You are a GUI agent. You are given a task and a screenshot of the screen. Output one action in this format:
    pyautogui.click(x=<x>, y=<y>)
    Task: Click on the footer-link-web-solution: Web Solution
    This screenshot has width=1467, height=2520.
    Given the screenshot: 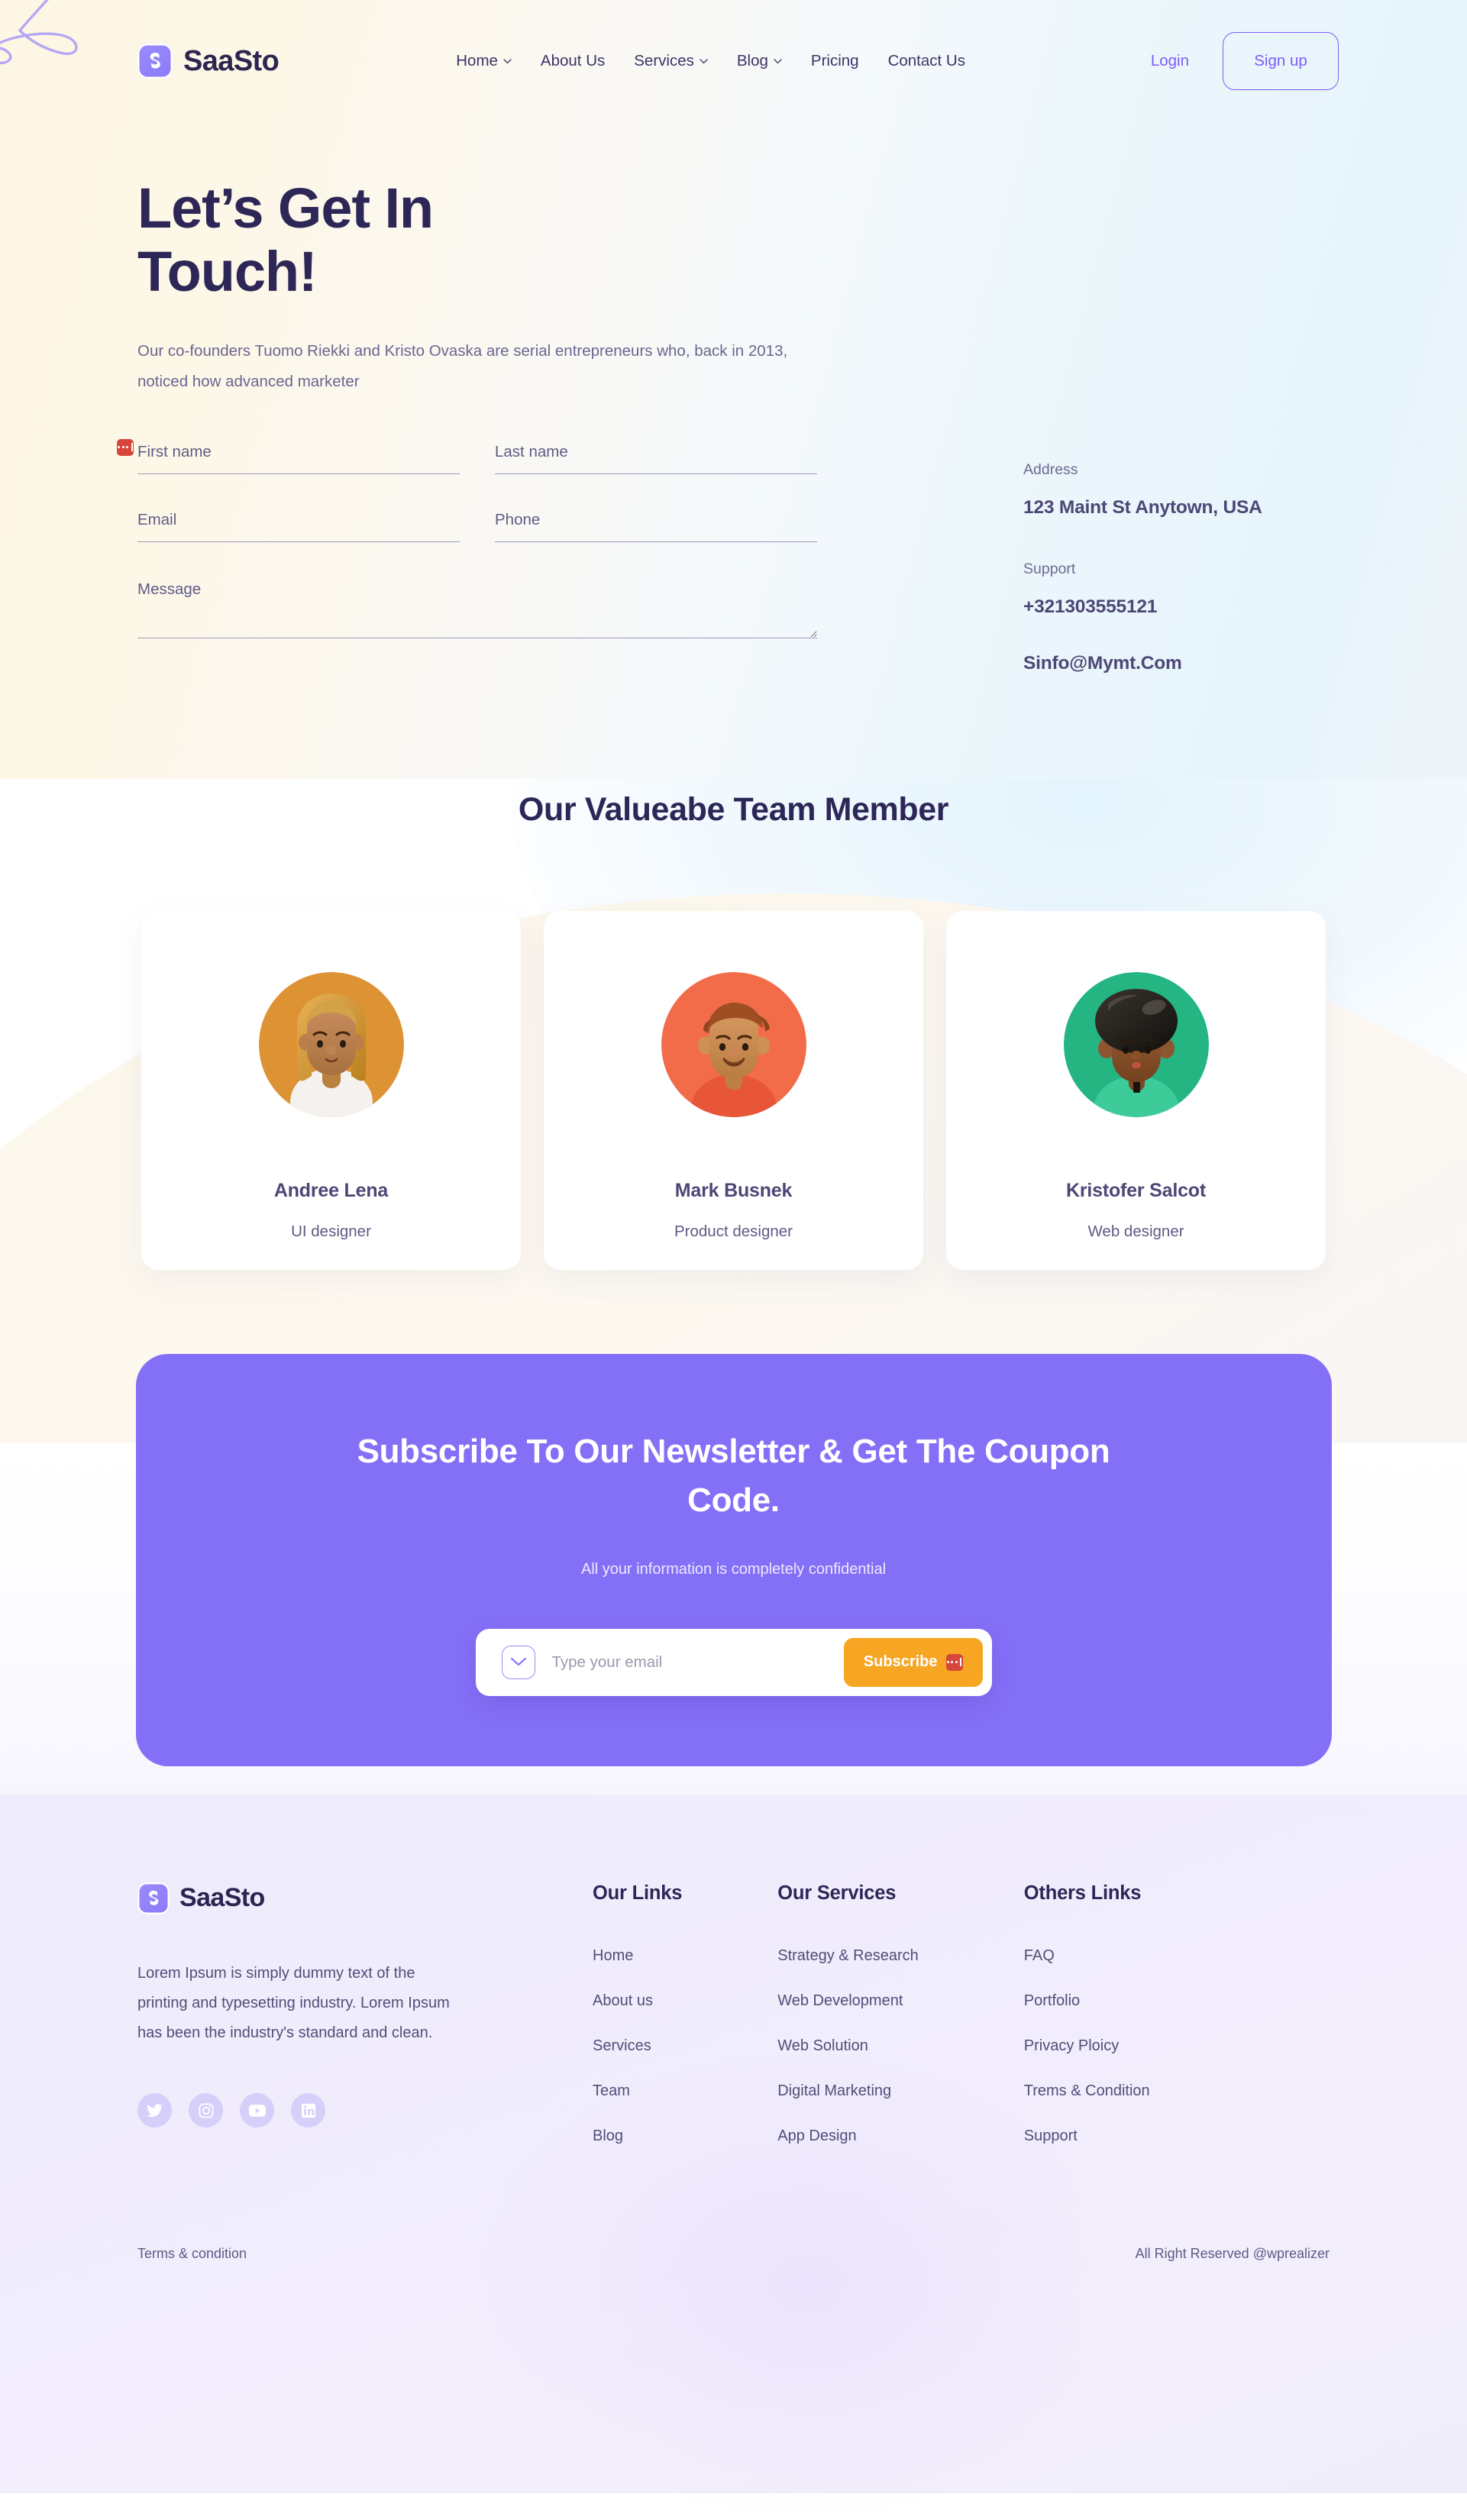 What is the action you would take?
    pyautogui.click(x=822, y=2045)
    